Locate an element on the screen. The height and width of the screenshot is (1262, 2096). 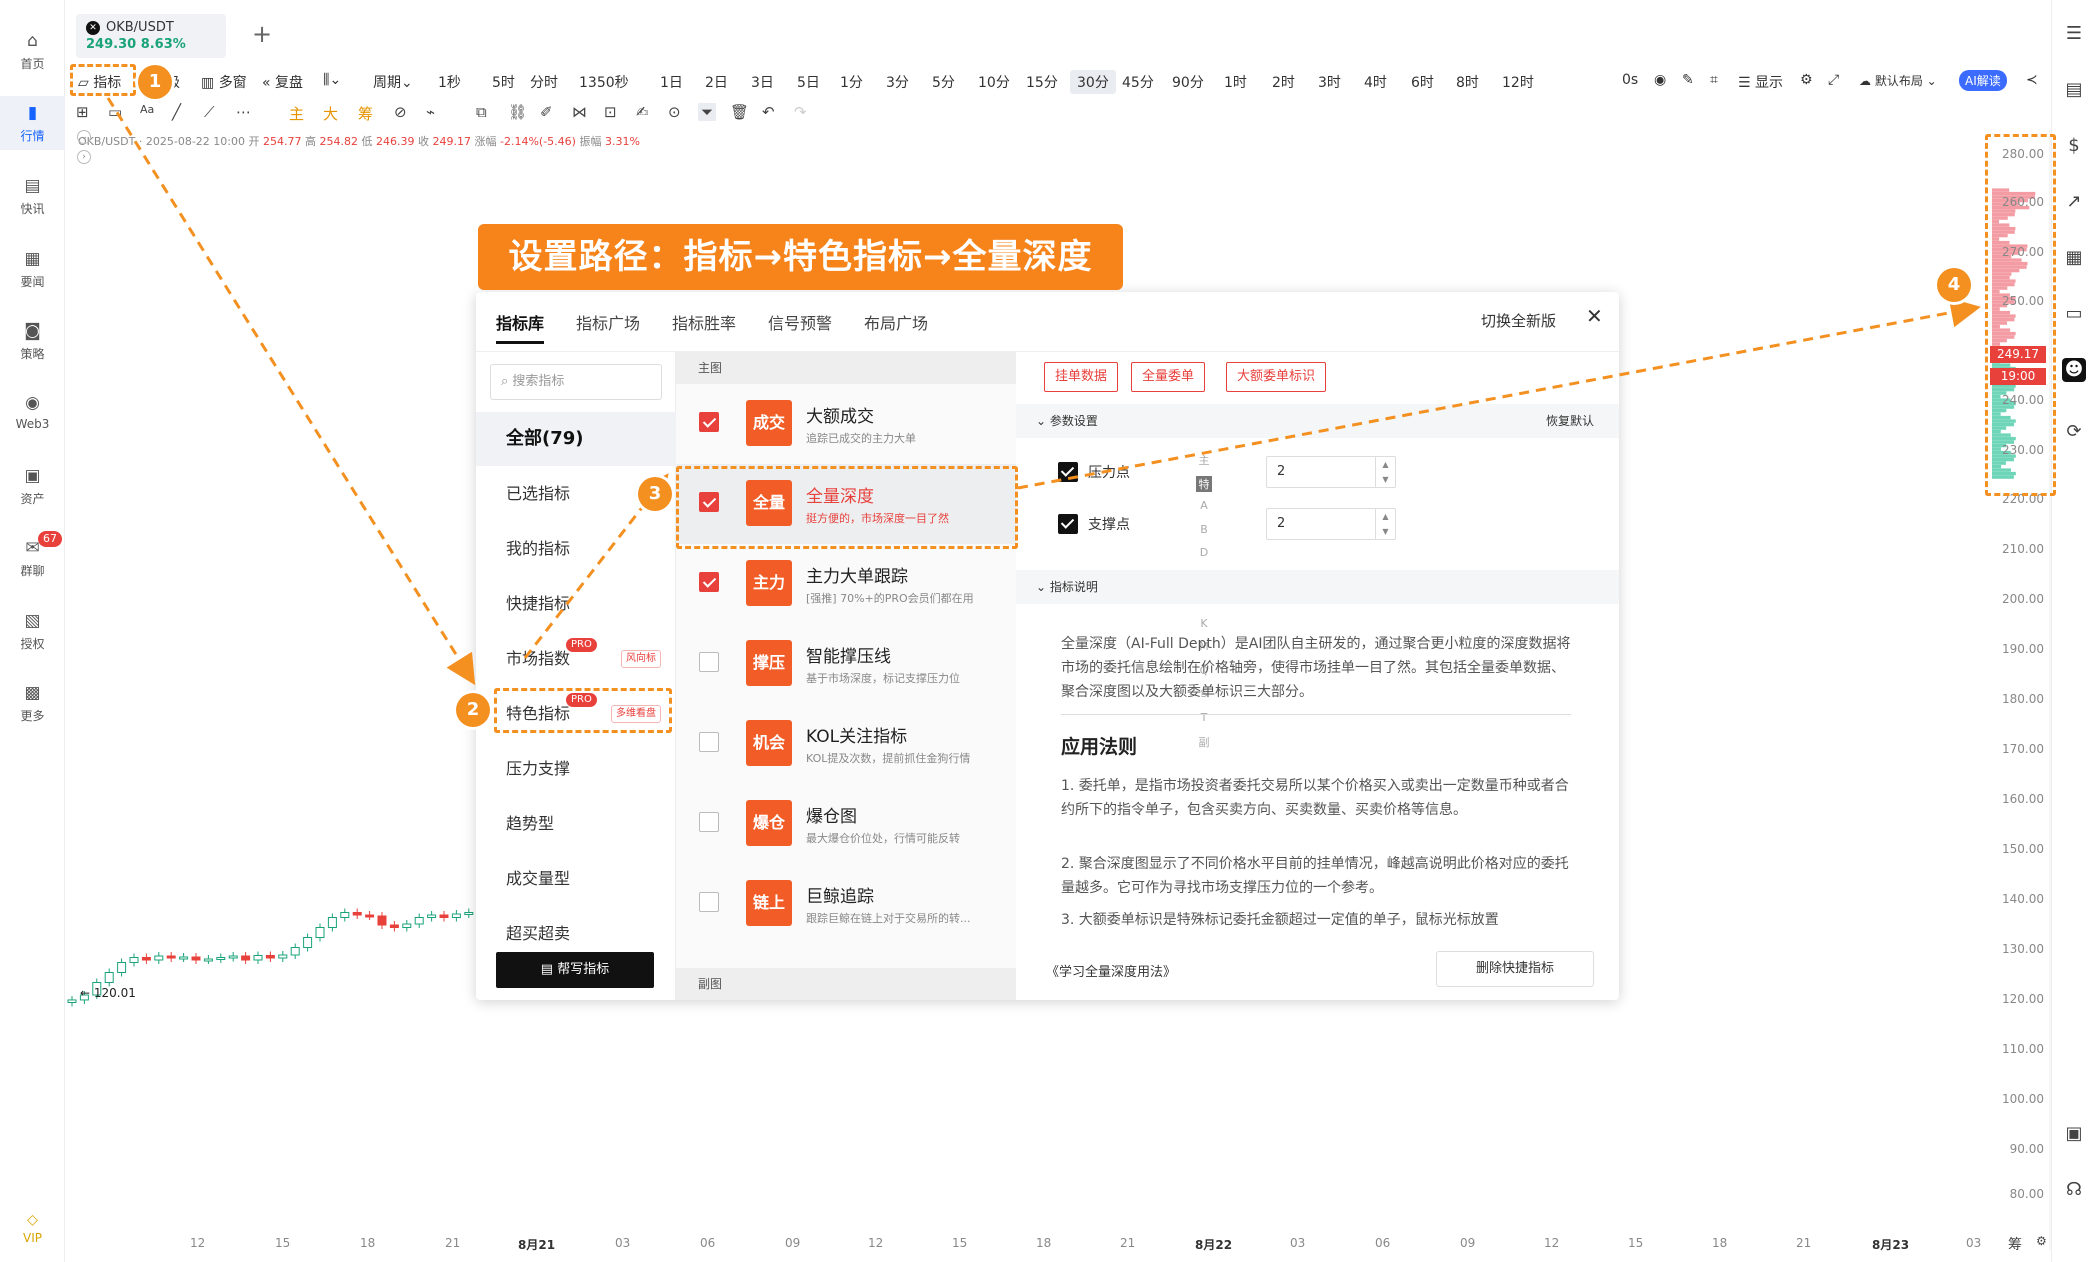
desc-header: ⌄ 指标说明 is located at coordinates (1317, 587).